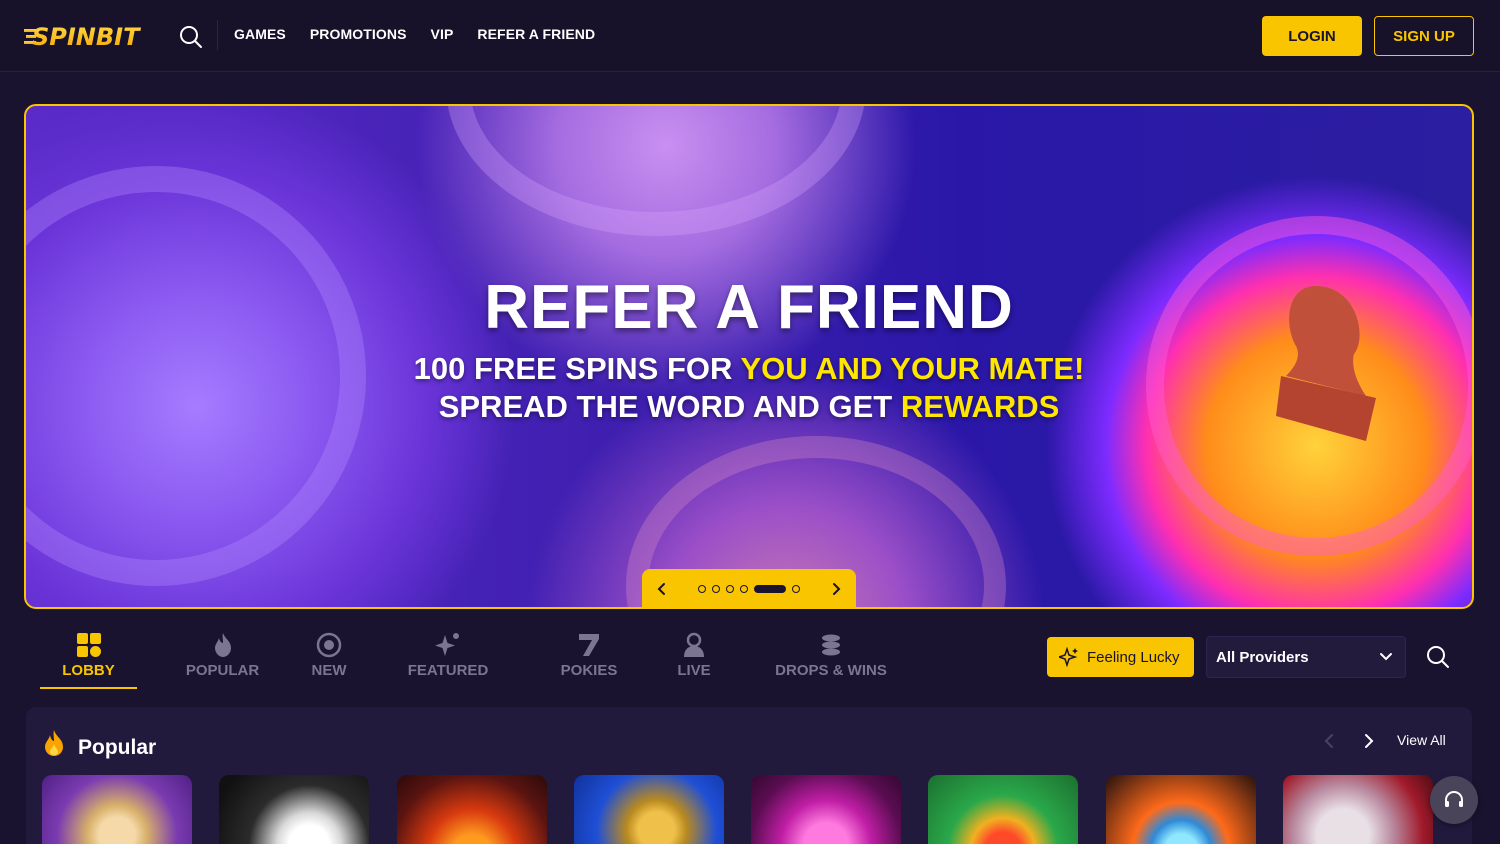 The width and height of the screenshot is (1500, 844). I want to click on game-card-samurai, so click(1358, 809).